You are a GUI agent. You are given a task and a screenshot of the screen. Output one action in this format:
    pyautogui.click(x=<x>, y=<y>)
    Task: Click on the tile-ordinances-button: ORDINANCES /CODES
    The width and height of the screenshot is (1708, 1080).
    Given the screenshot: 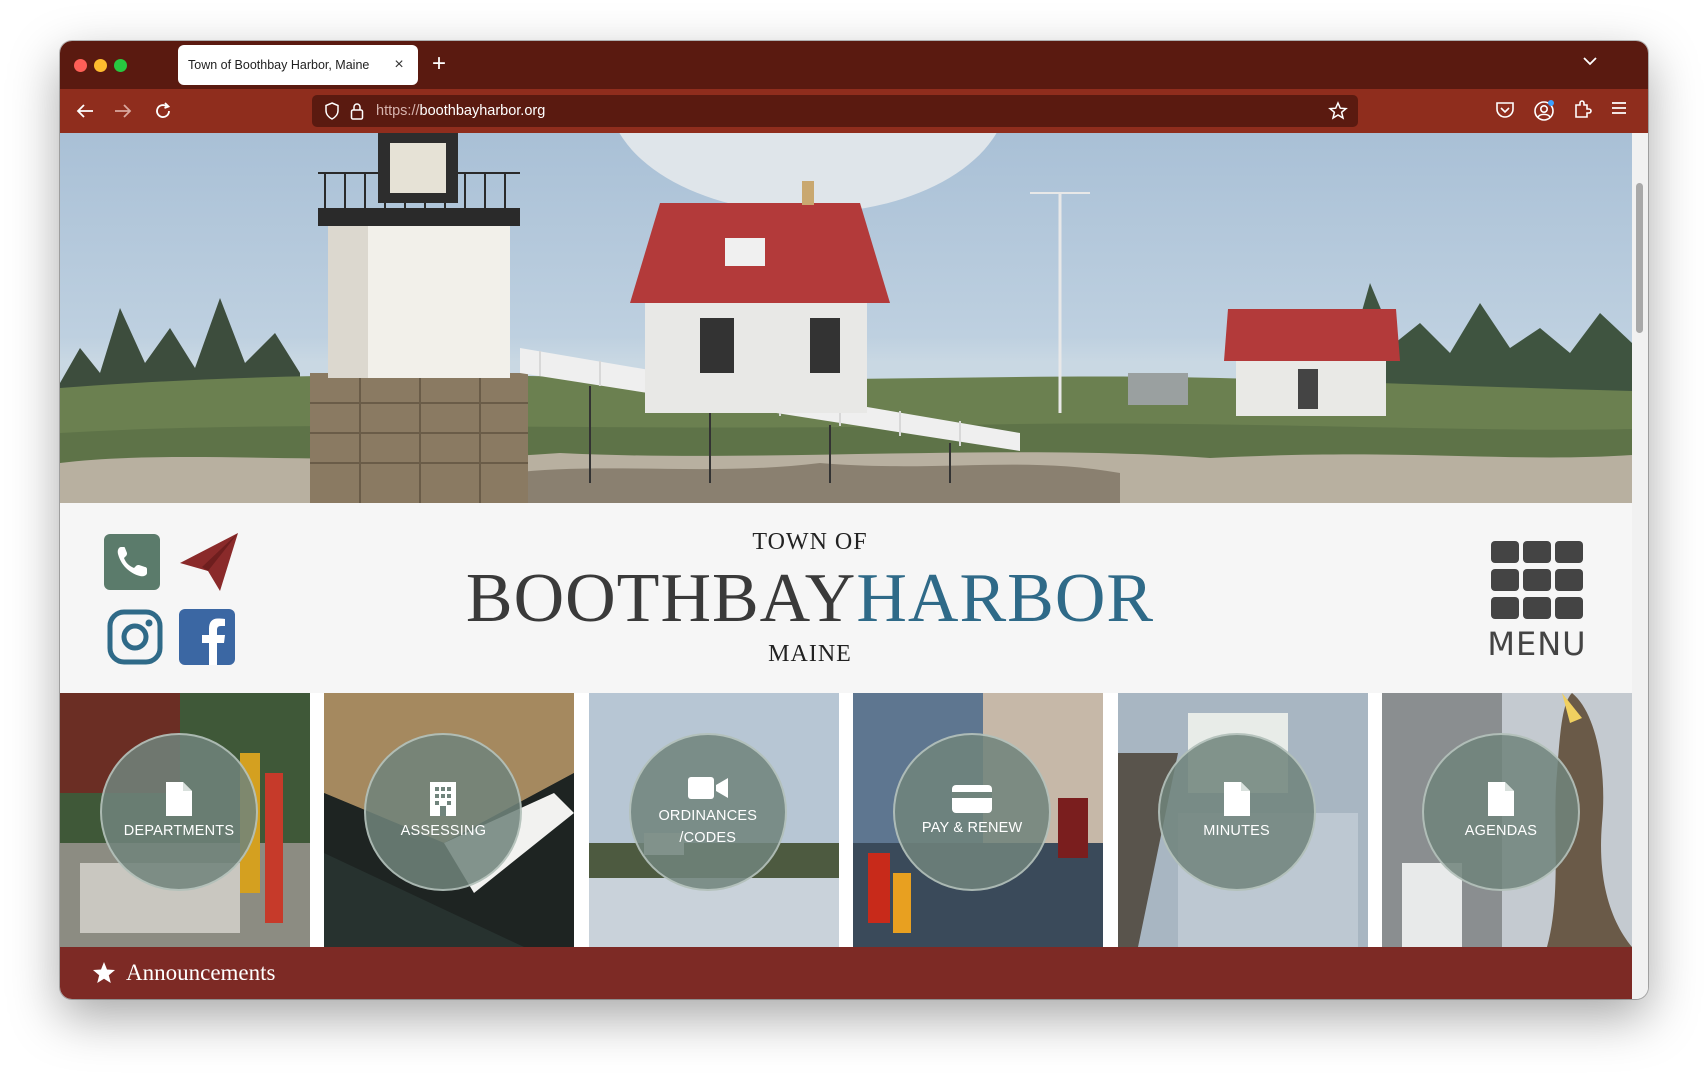 What is the action you would take?
    pyautogui.click(x=707, y=812)
    